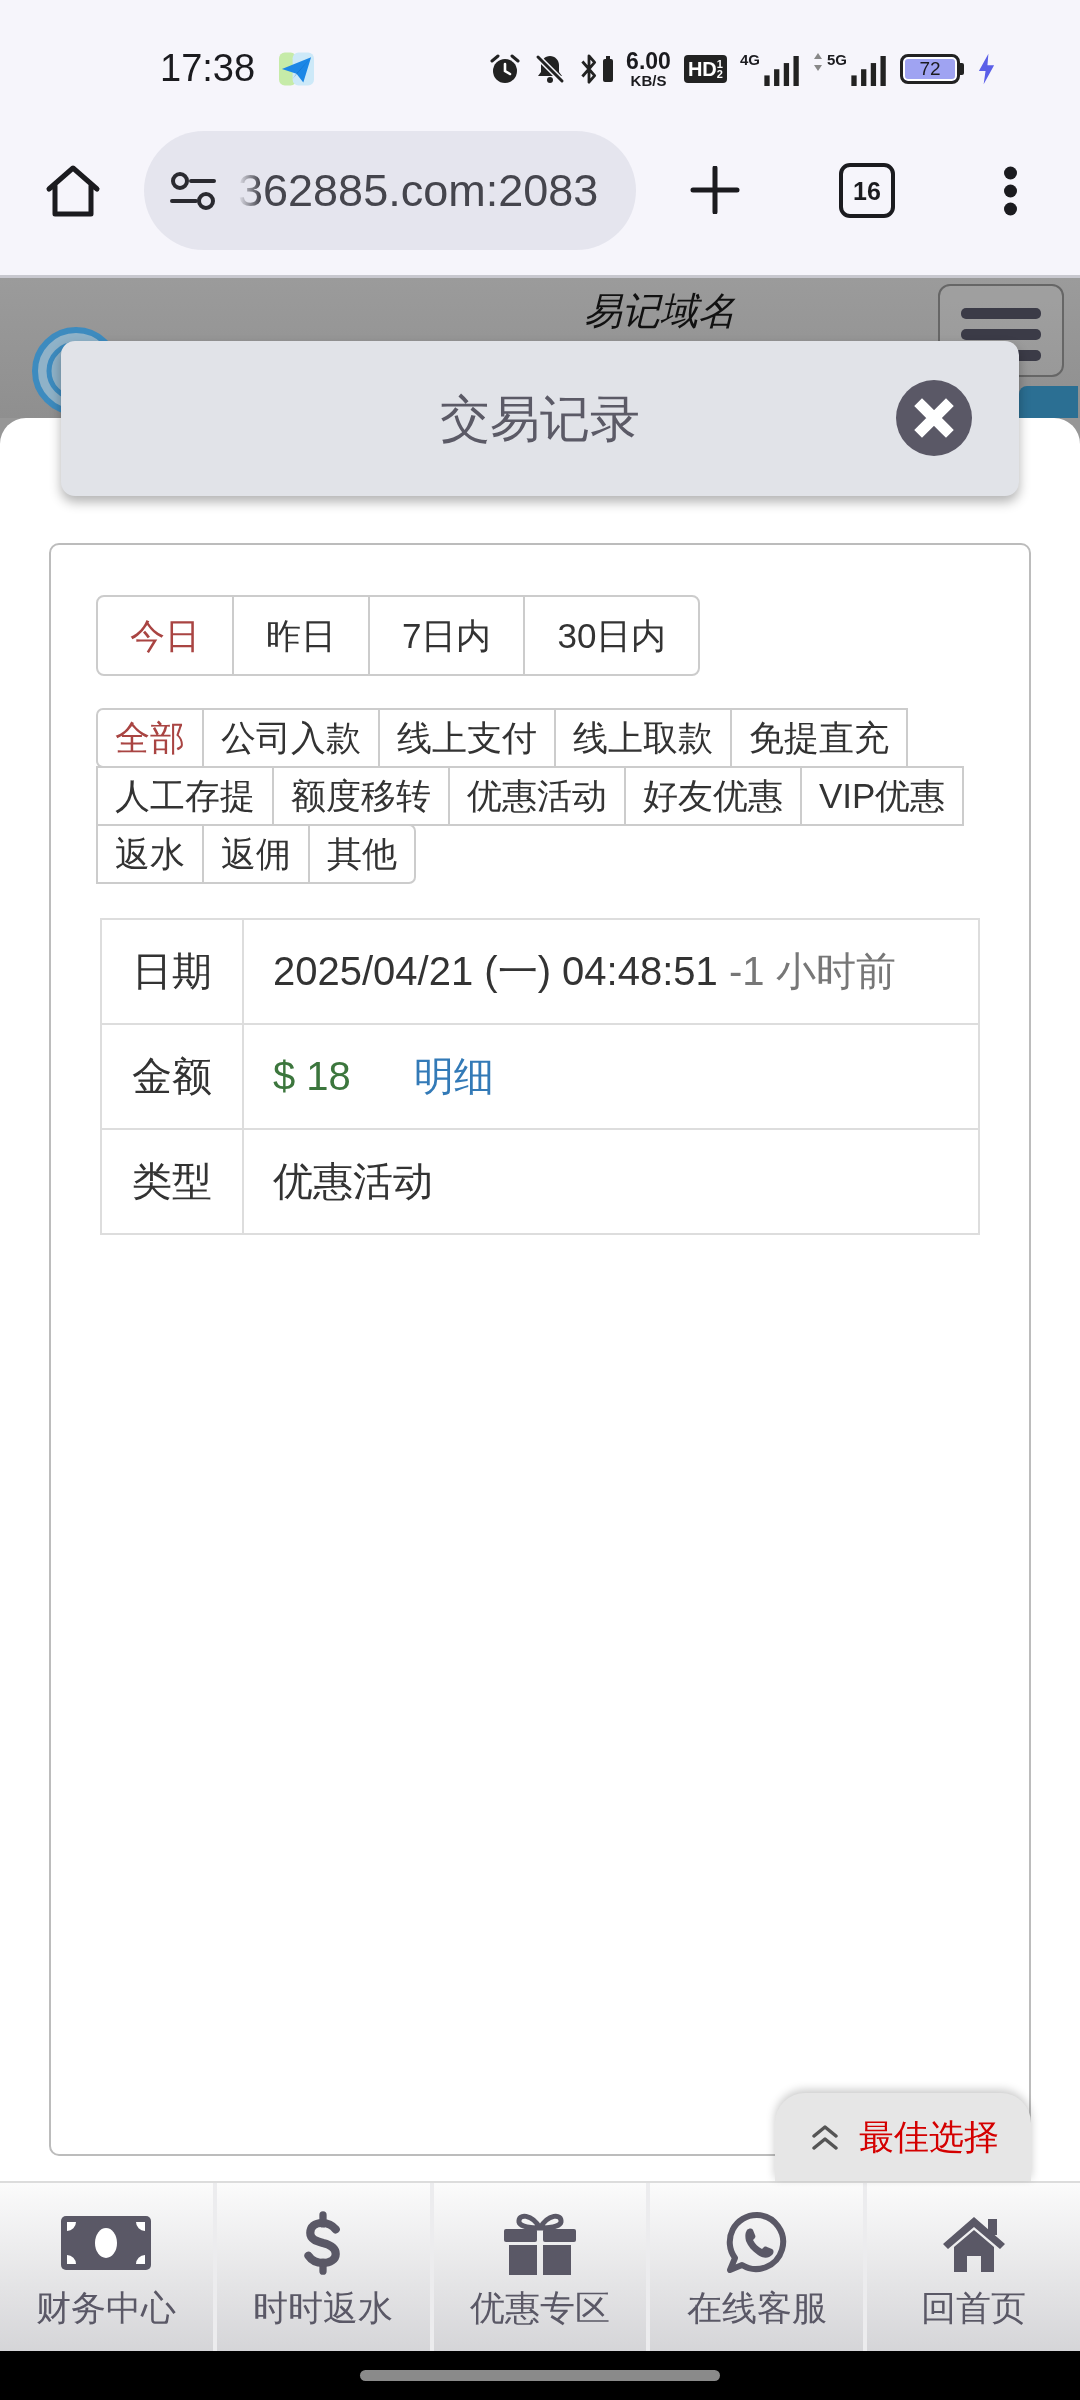  What do you see at coordinates (825, 2137) in the screenshot?
I see `double-chevron-up-icon` at bounding box center [825, 2137].